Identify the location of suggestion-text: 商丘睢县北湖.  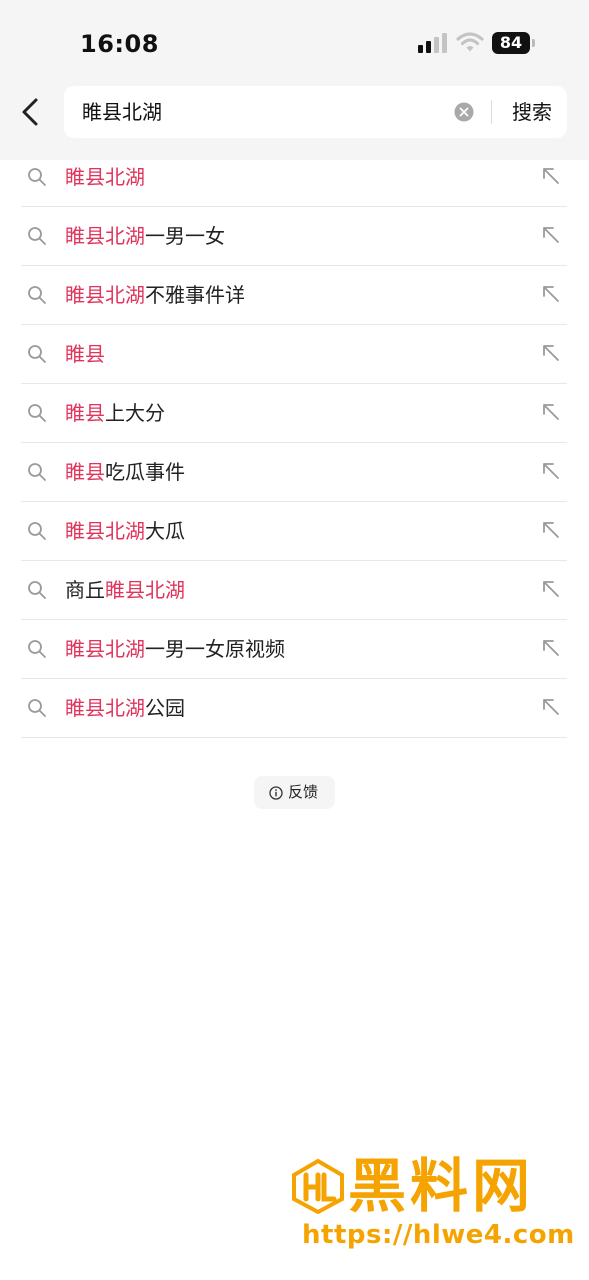
(125, 590).